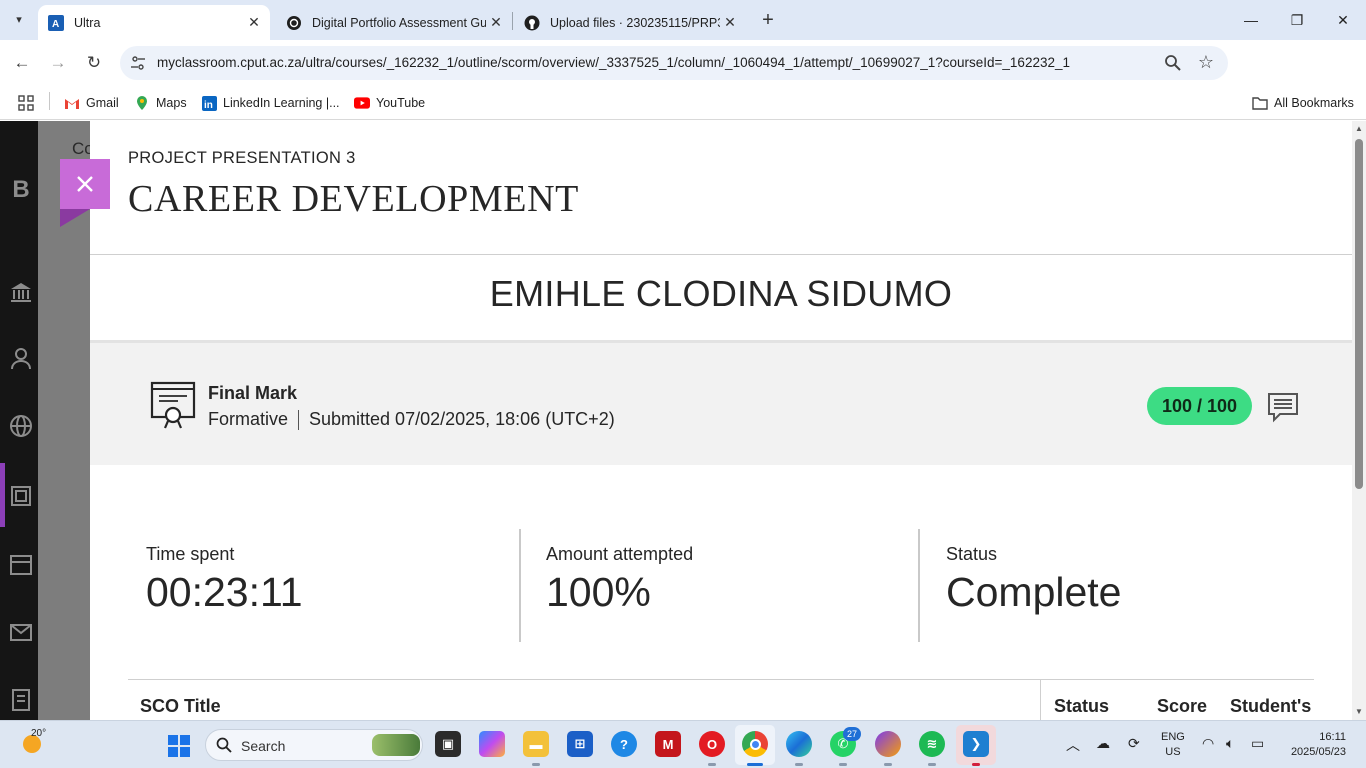 The height and width of the screenshot is (768, 1366). Describe the element at coordinates (173, 405) in the screenshot. I see `certificate-icon` at that location.